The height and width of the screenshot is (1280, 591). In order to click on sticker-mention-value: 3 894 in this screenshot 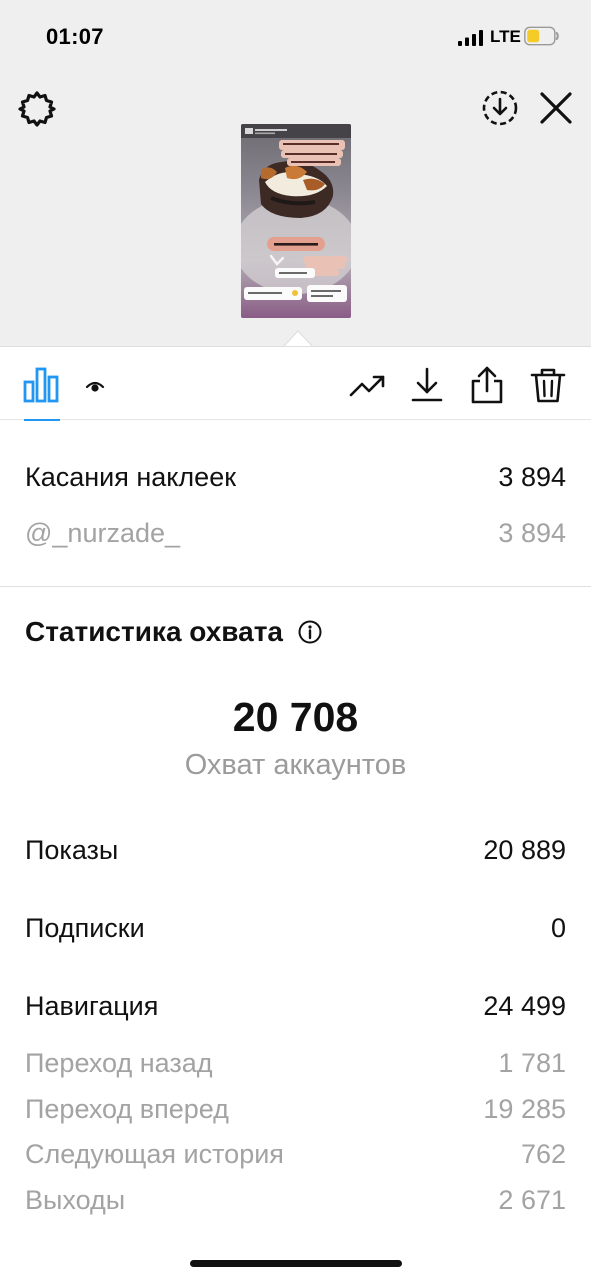, I will do `click(532, 533)`.